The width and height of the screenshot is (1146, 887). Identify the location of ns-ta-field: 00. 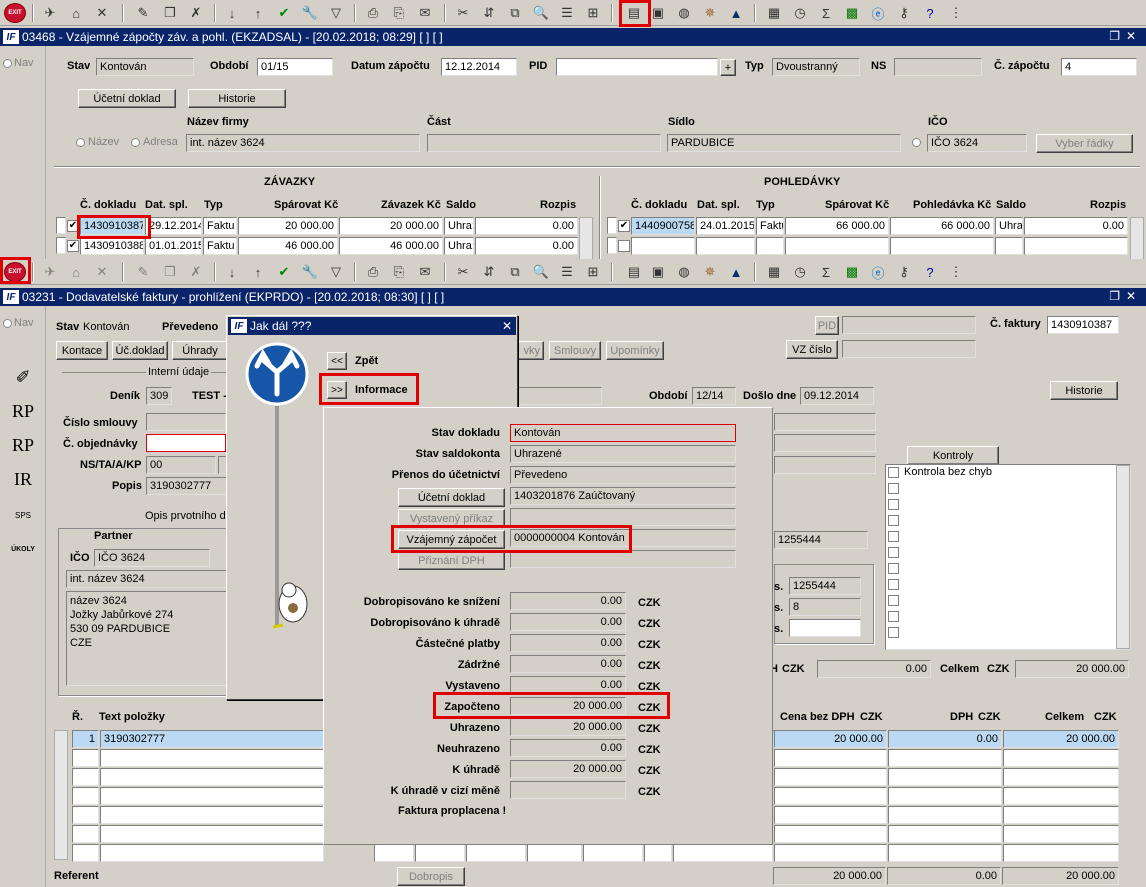
(181, 465).